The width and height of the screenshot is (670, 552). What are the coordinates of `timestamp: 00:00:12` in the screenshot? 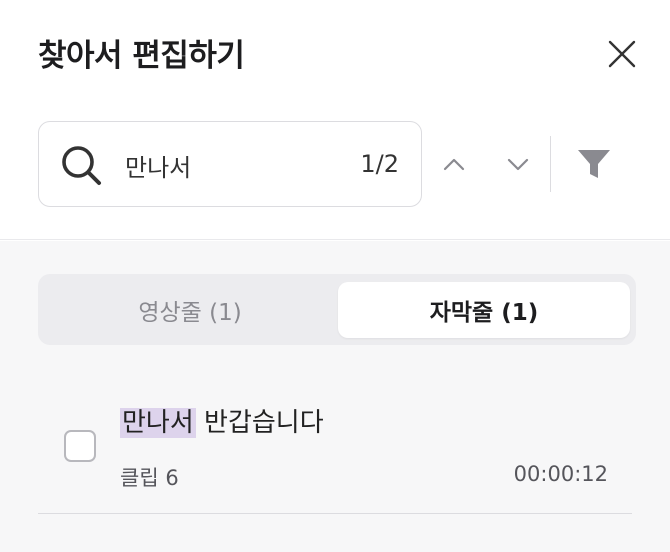 It's located at (560, 474).